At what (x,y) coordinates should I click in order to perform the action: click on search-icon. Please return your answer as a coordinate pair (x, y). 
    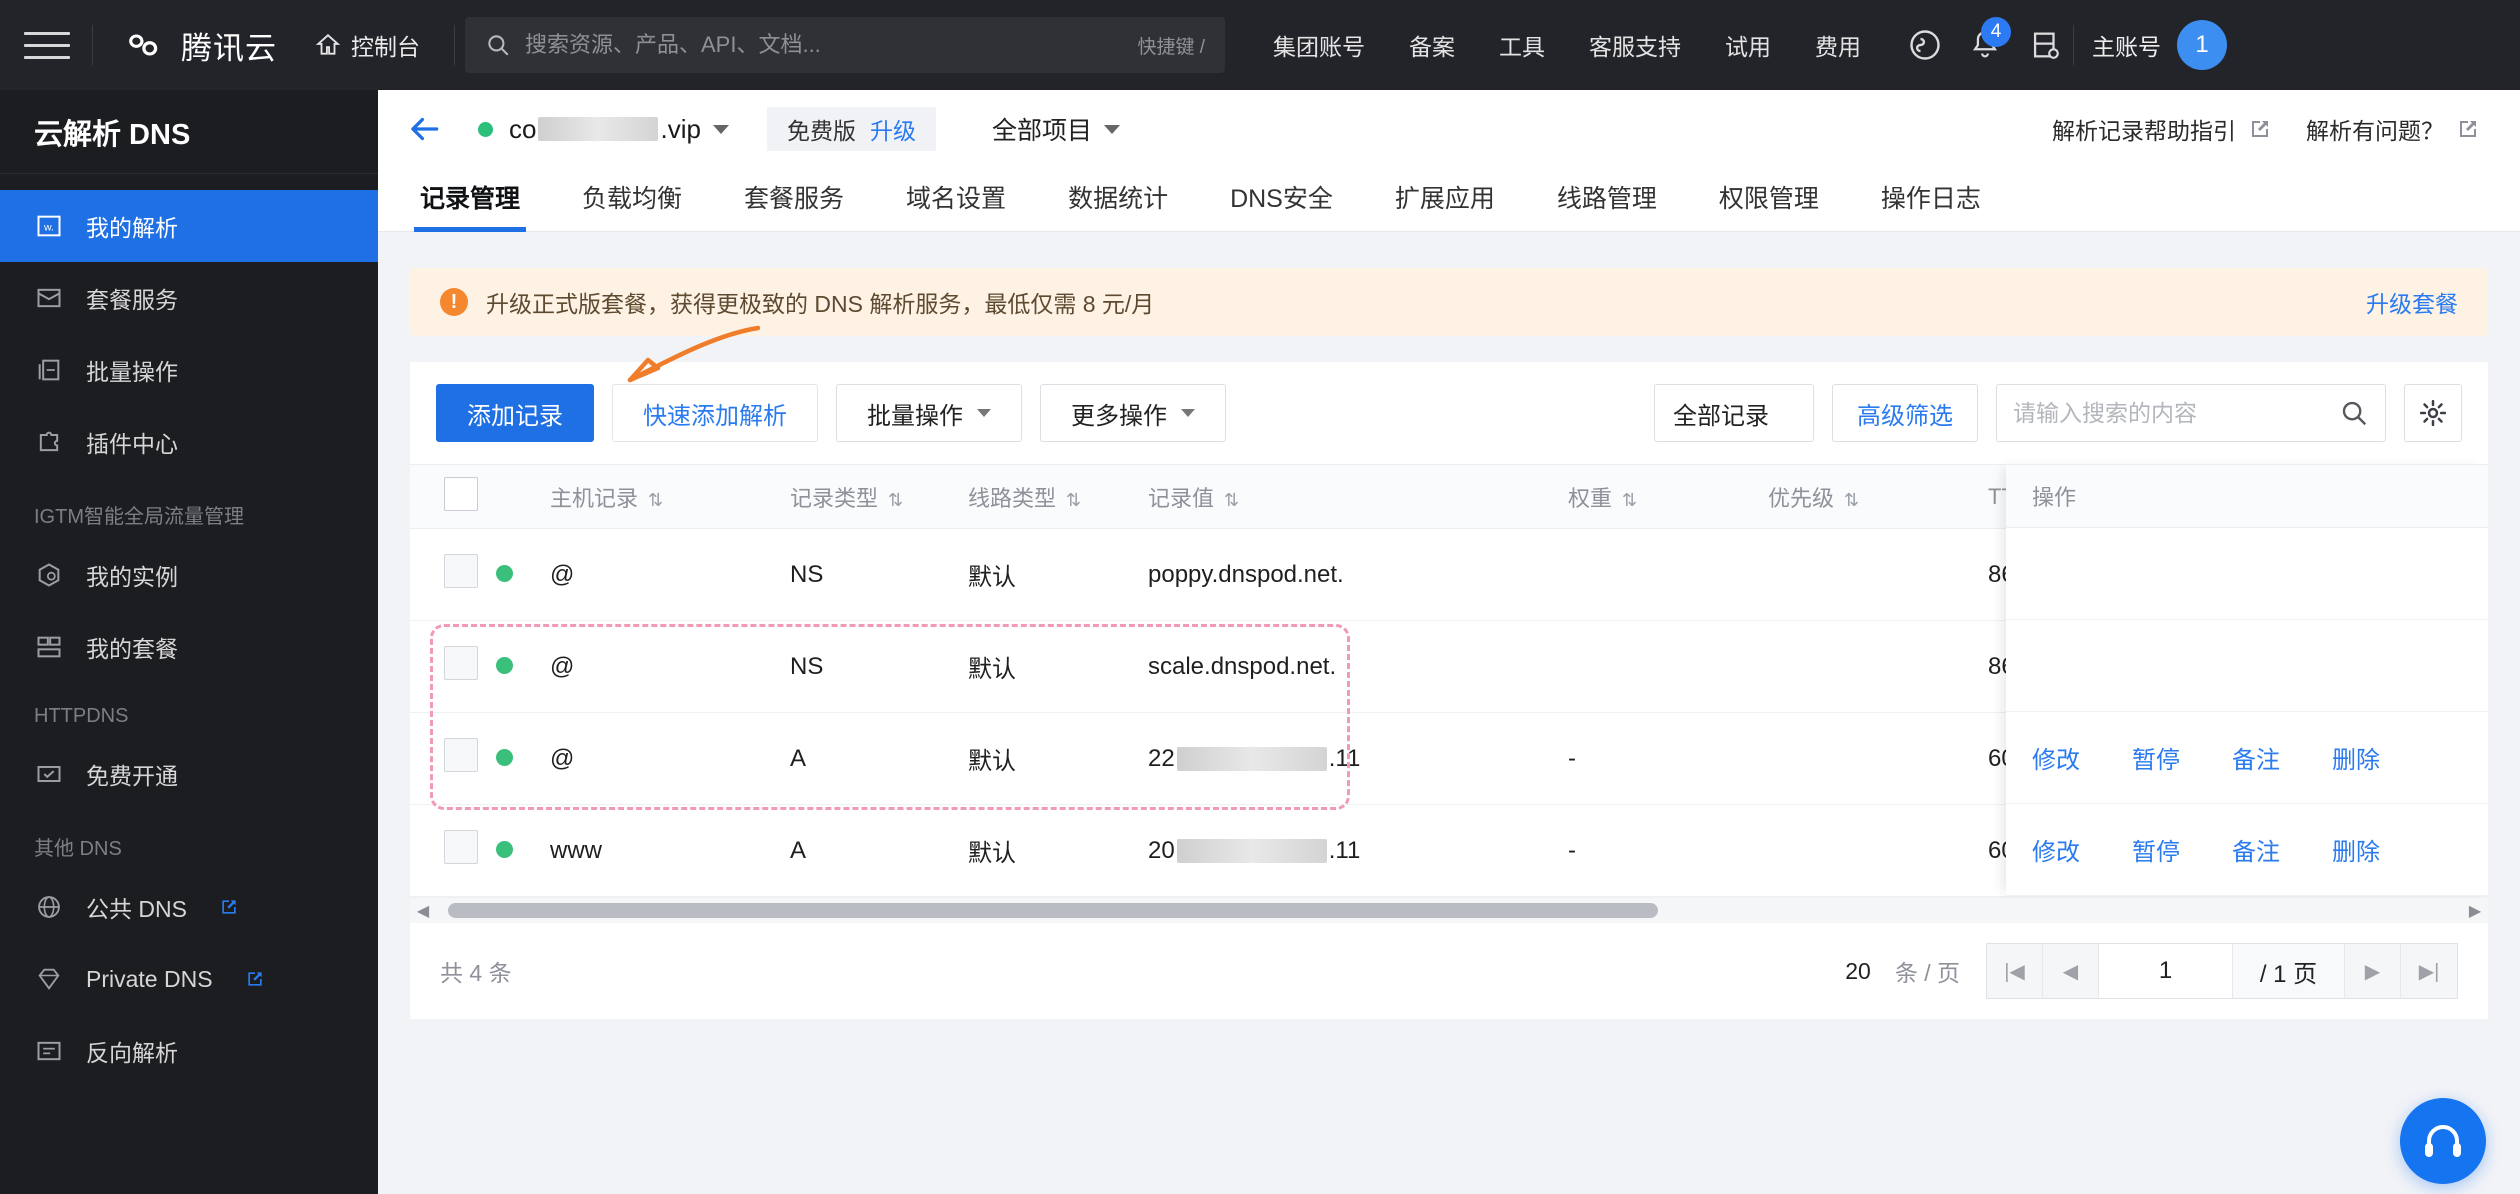
    Looking at the image, I should click on (2354, 413).